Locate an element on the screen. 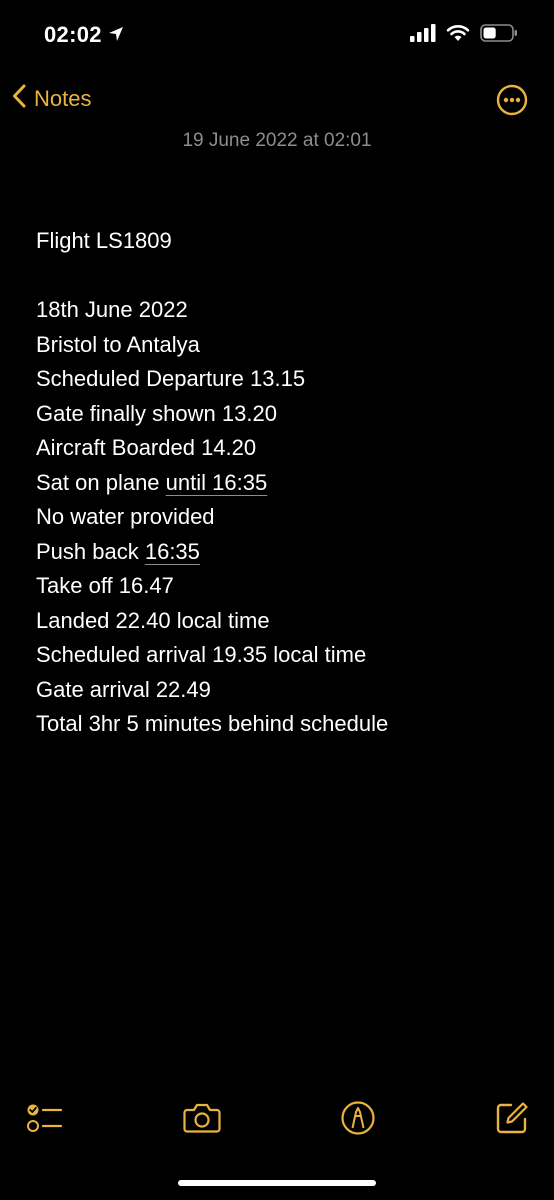 The height and width of the screenshot is (1200, 554). note-line: Bristol to Antalya is located at coordinates (286, 345).